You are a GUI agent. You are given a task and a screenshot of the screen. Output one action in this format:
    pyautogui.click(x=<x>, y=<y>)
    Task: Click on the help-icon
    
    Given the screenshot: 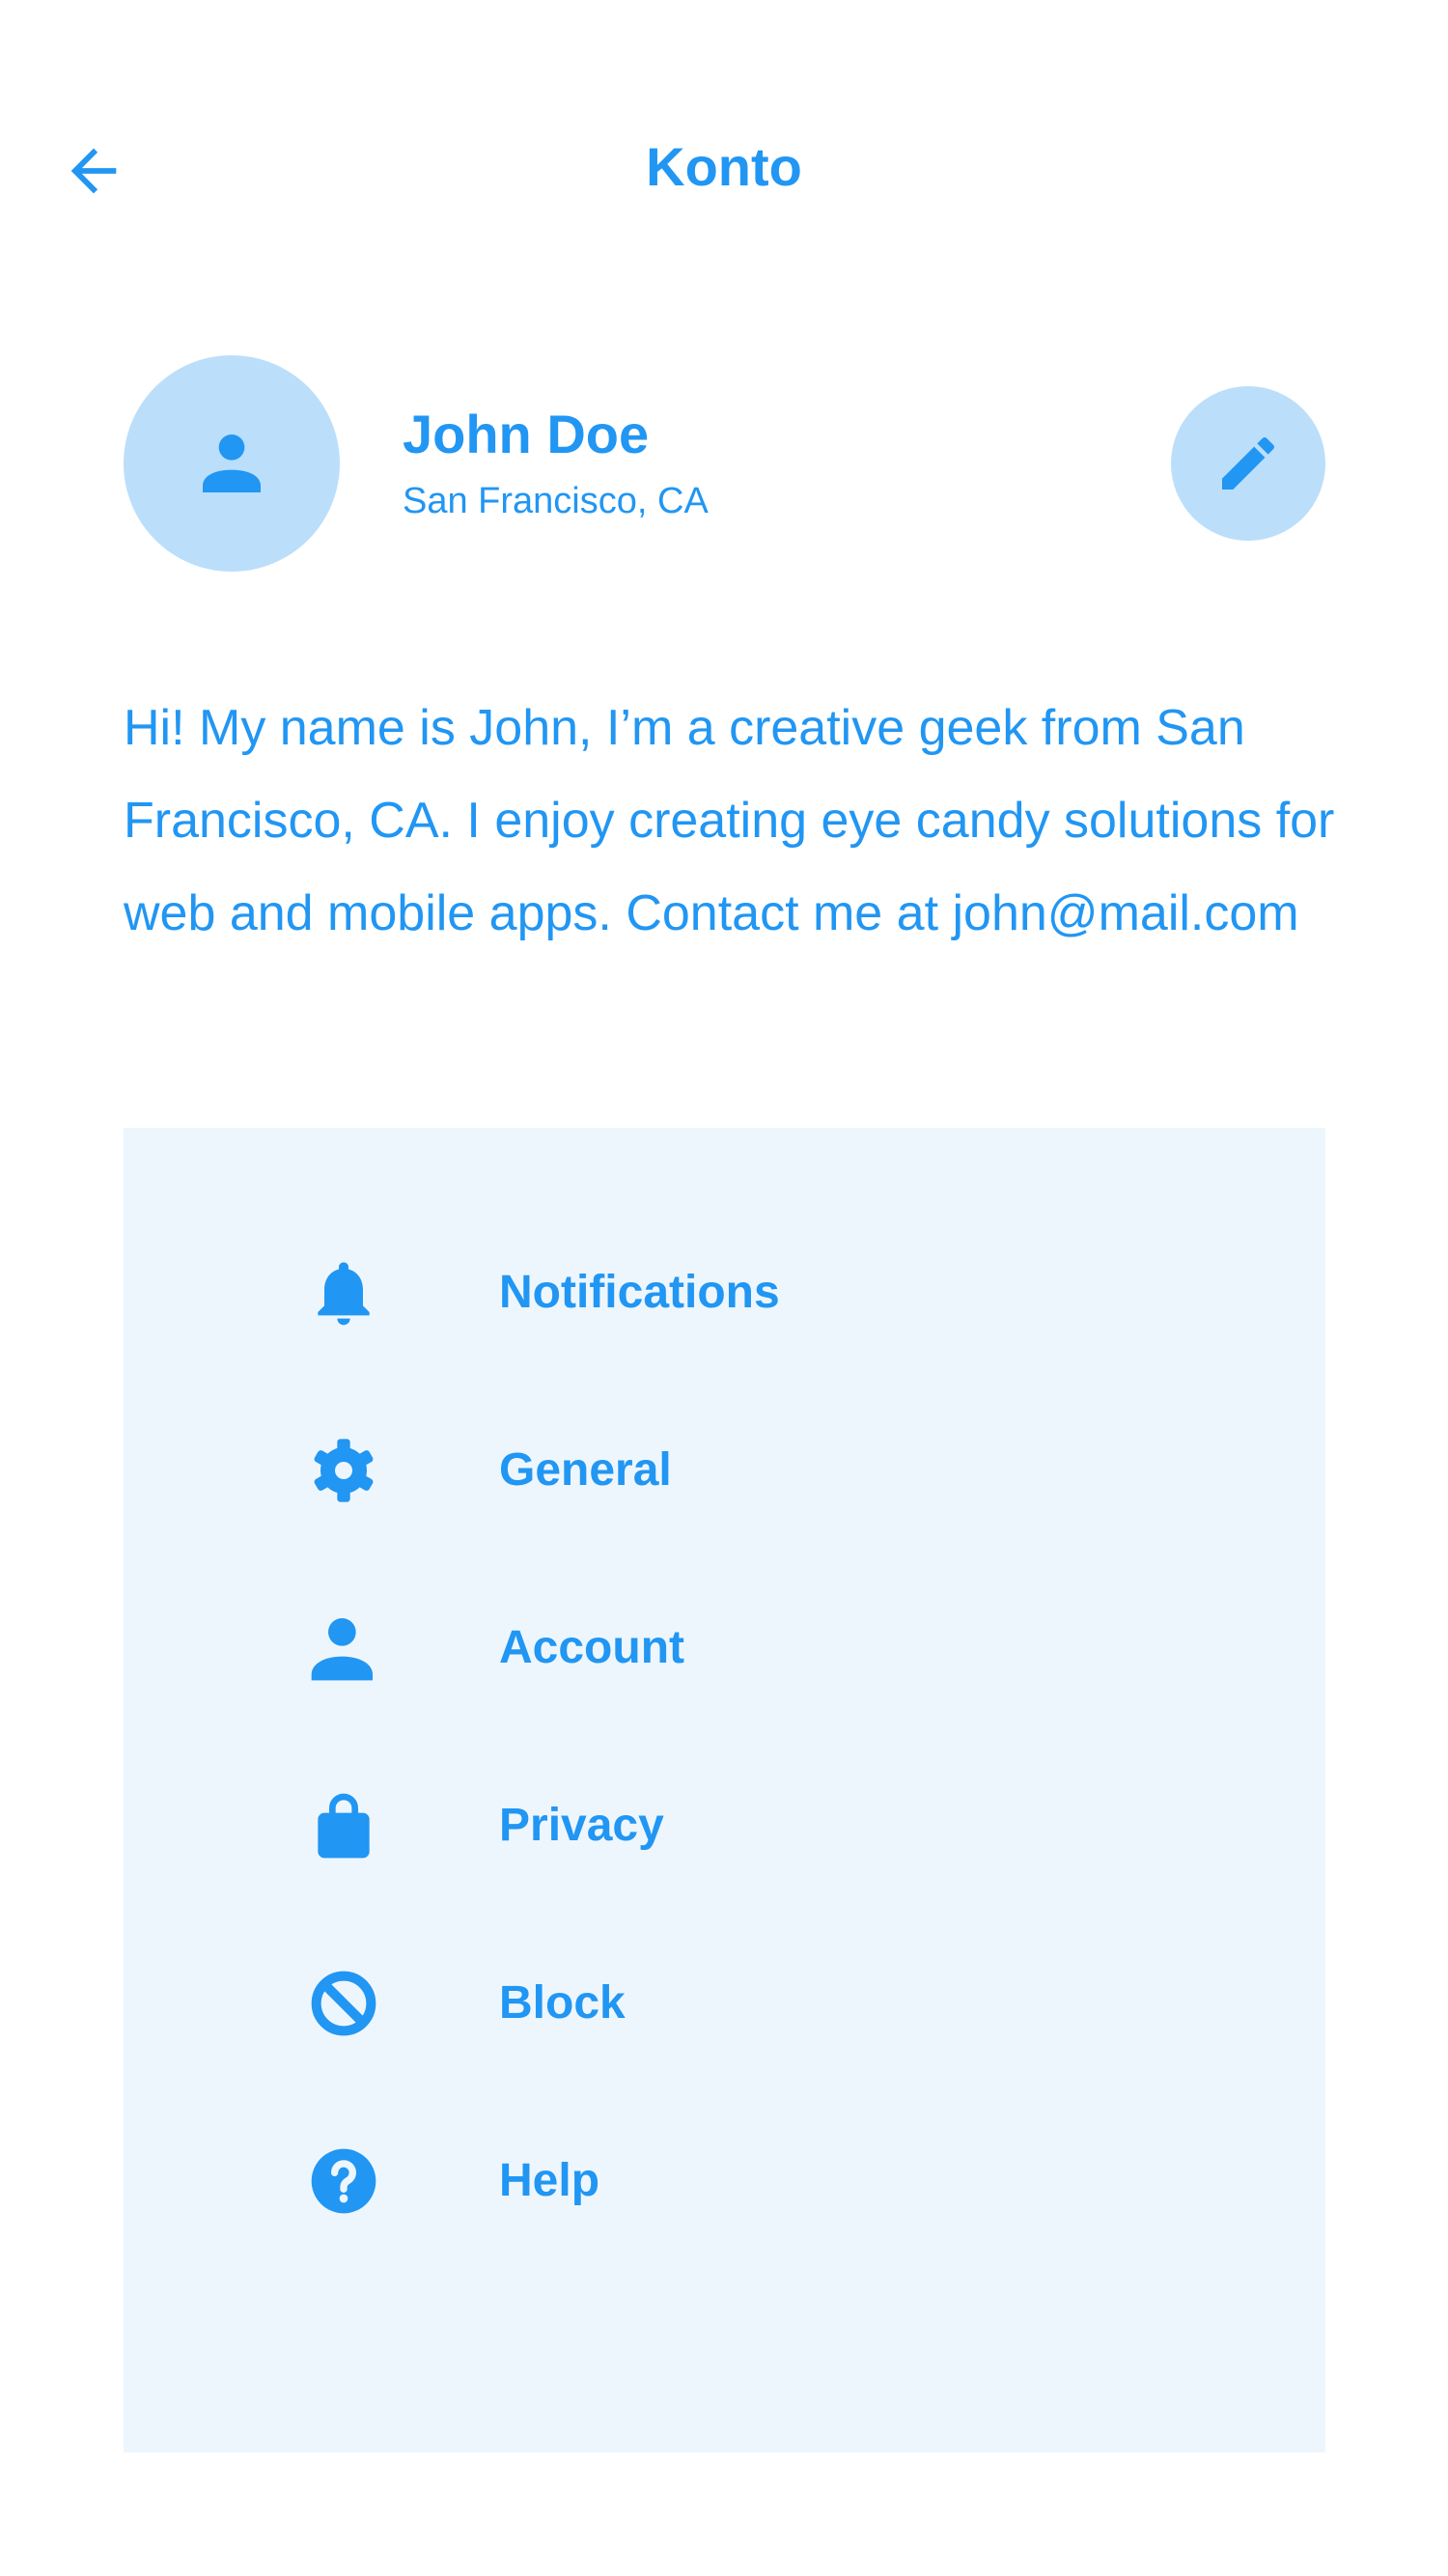 What is the action you would take?
    pyautogui.click(x=344, y=2181)
    